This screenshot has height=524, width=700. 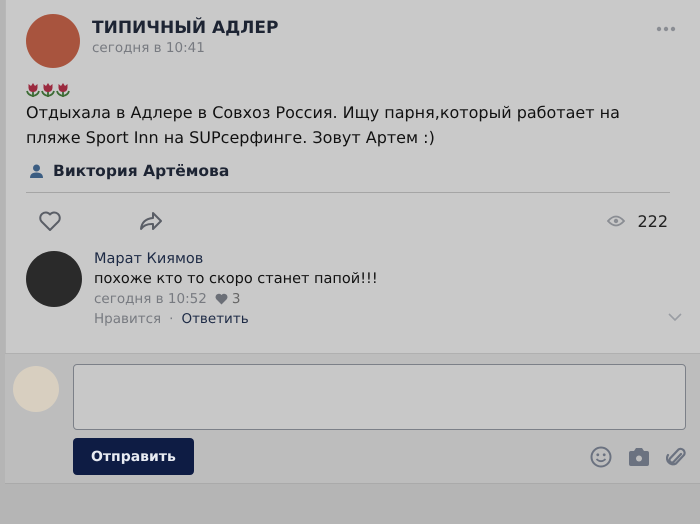 What do you see at coordinates (215, 319) in the screenshot?
I see `reply-link: Ответить` at bounding box center [215, 319].